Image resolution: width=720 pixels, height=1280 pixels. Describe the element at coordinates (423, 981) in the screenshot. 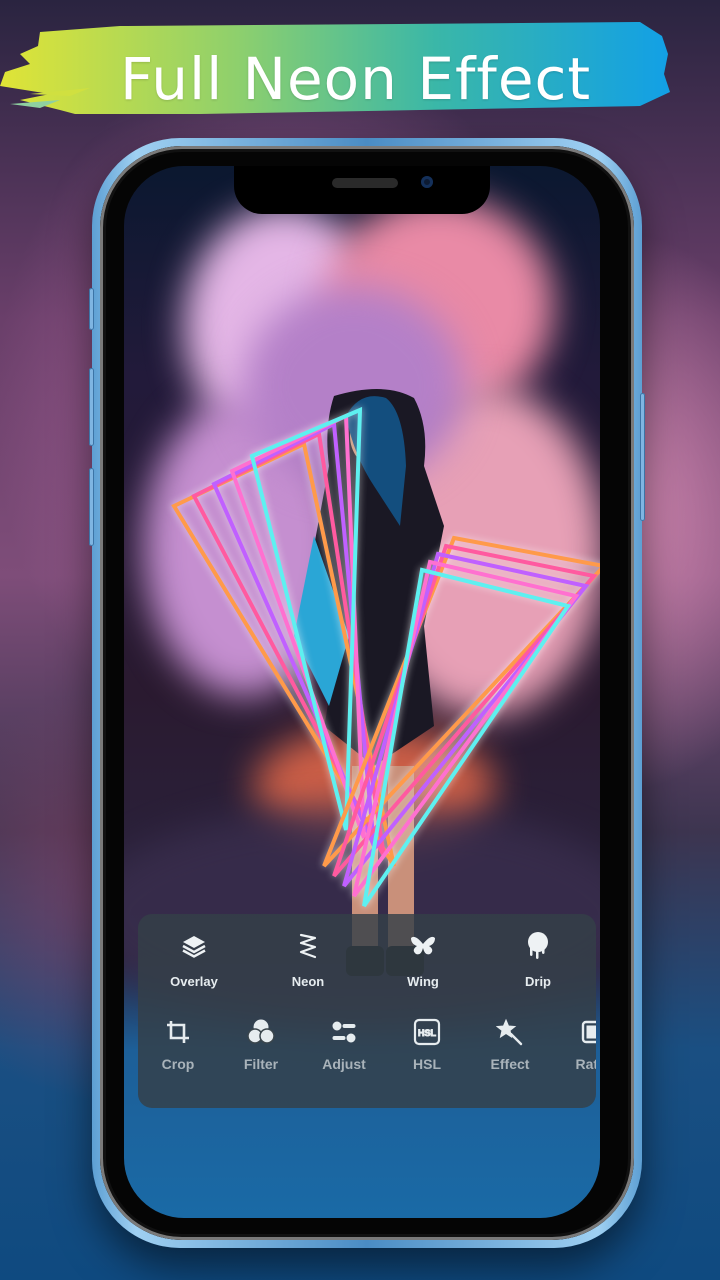

I see `tool-wing-label: Wing` at that location.